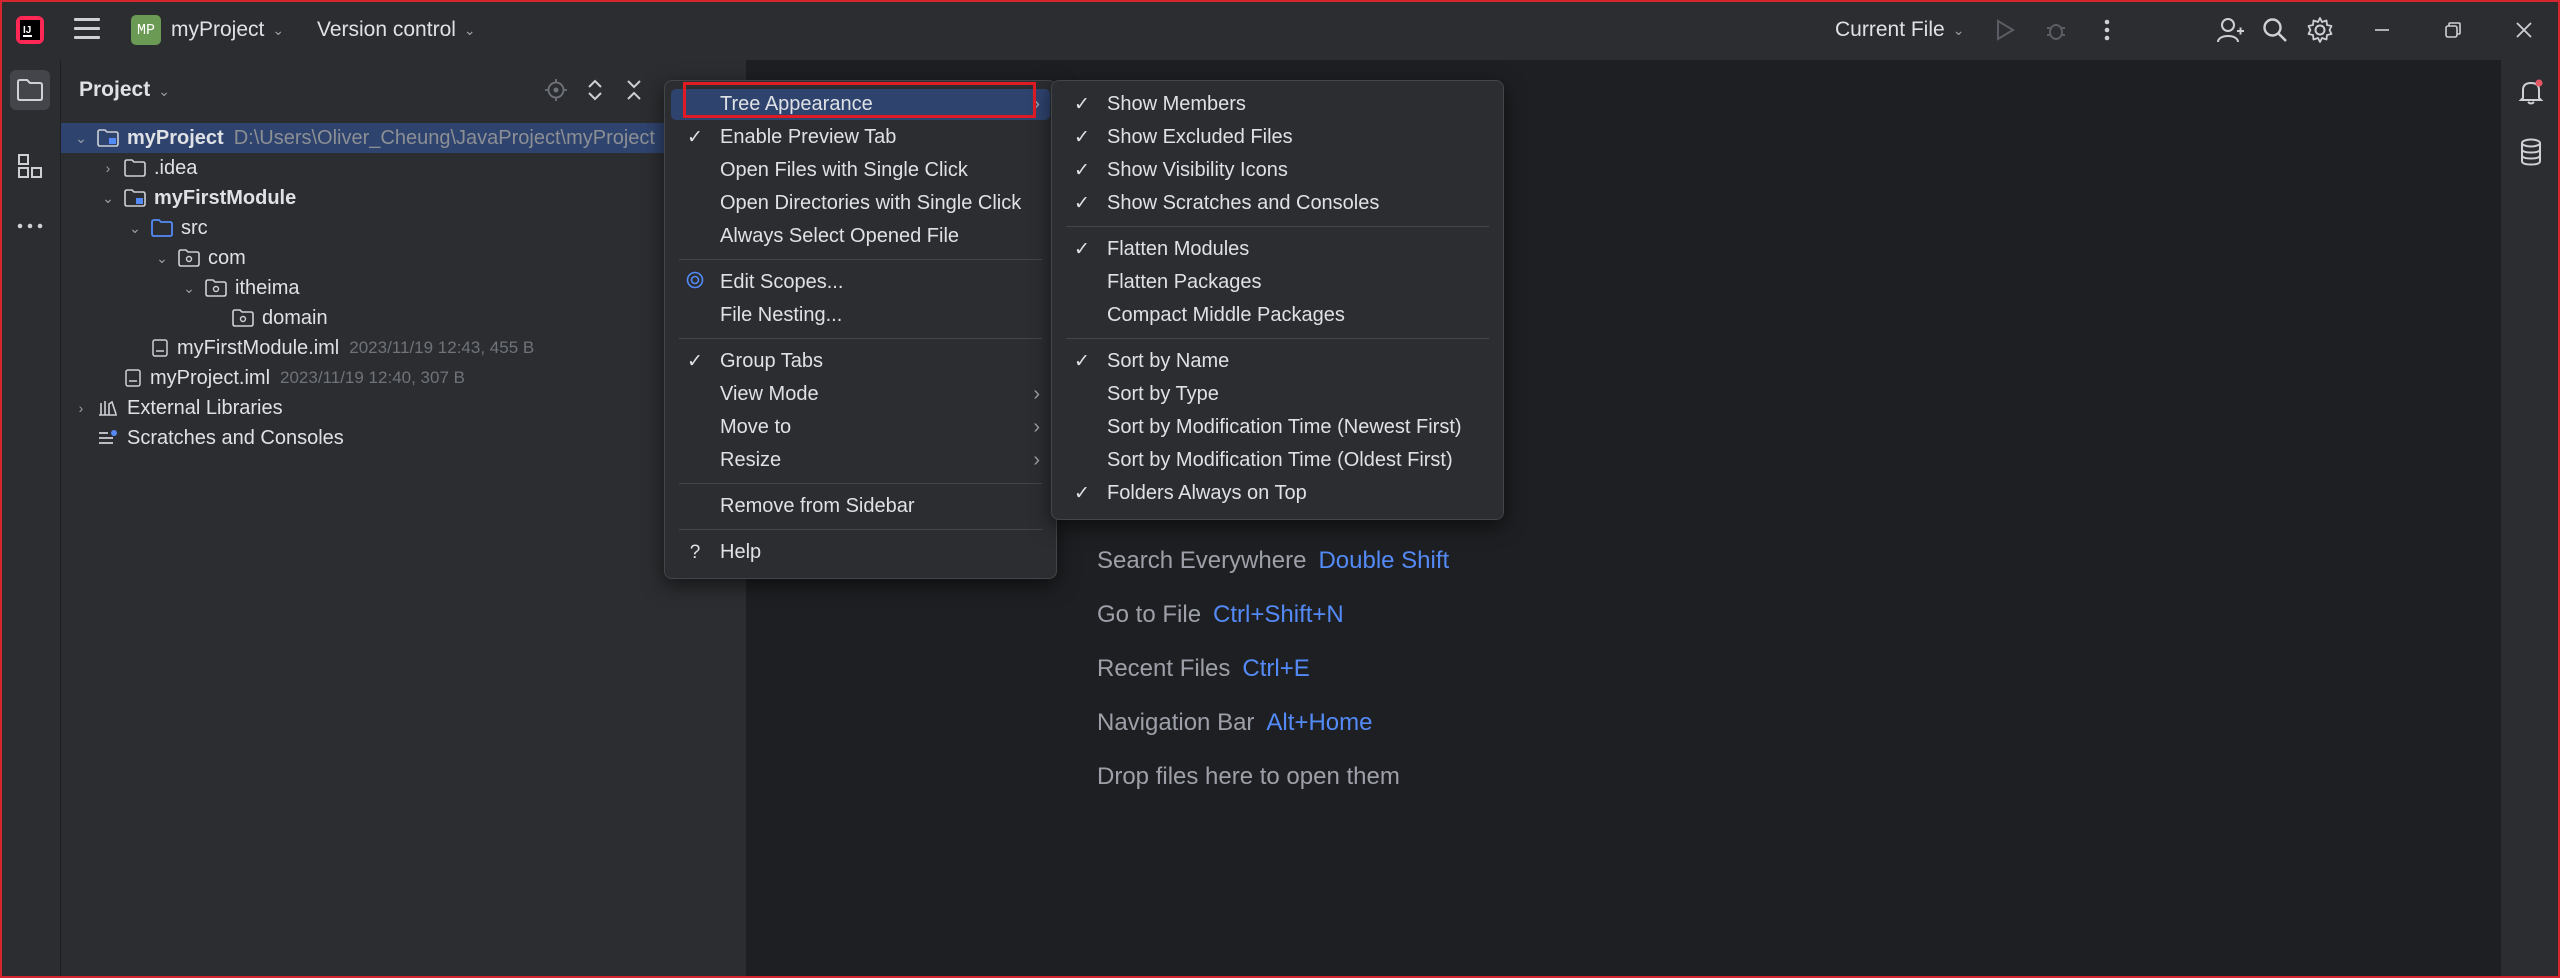 The width and height of the screenshot is (2560, 978). What do you see at coordinates (844, 170) in the screenshot?
I see `menu-item-label: Open Files with Single Click` at bounding box center [844, 170].